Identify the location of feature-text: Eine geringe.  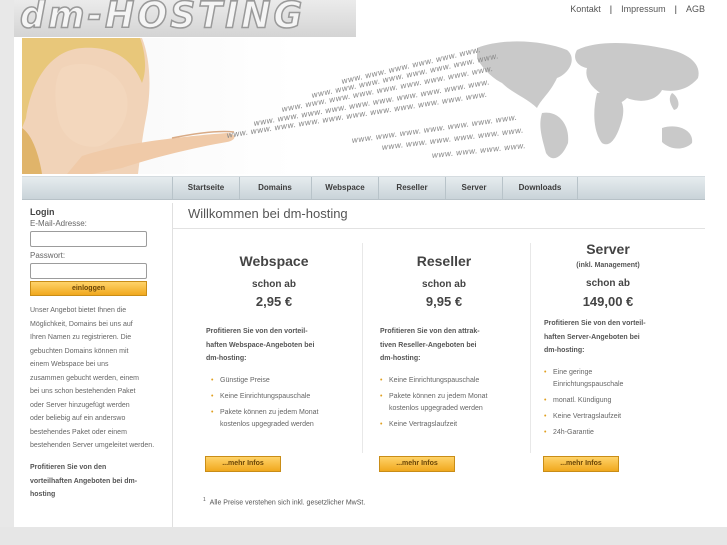
(573, 372).